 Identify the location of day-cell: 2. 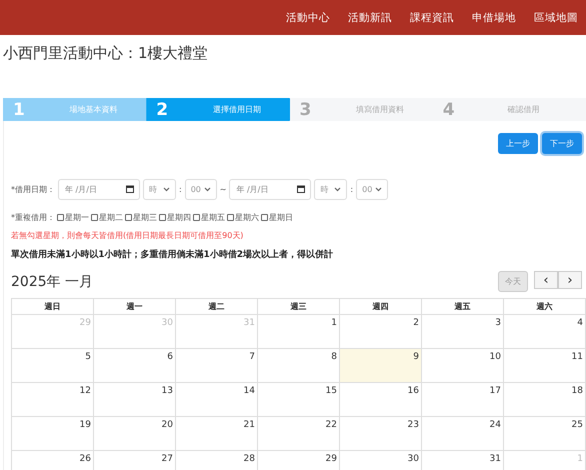
(381, 332).